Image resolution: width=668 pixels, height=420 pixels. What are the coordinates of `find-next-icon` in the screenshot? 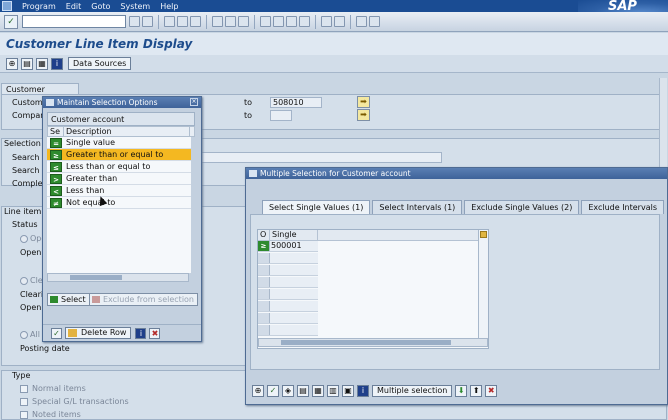 It's located at (243, 21).